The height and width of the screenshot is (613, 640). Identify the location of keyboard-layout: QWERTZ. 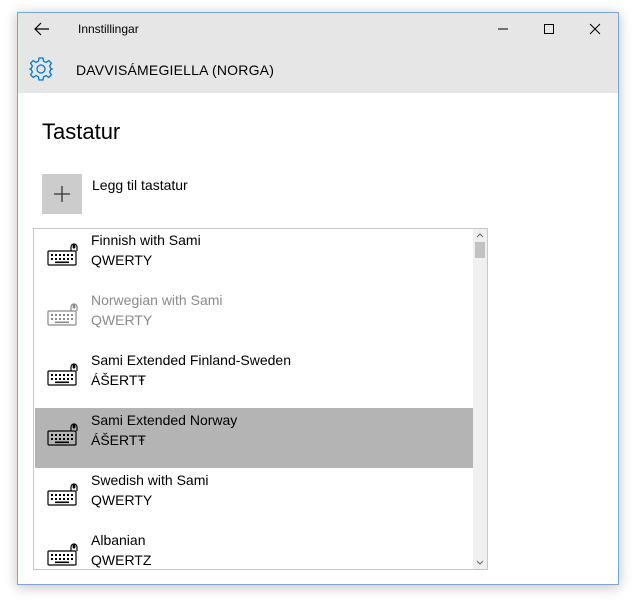
(121, 560).